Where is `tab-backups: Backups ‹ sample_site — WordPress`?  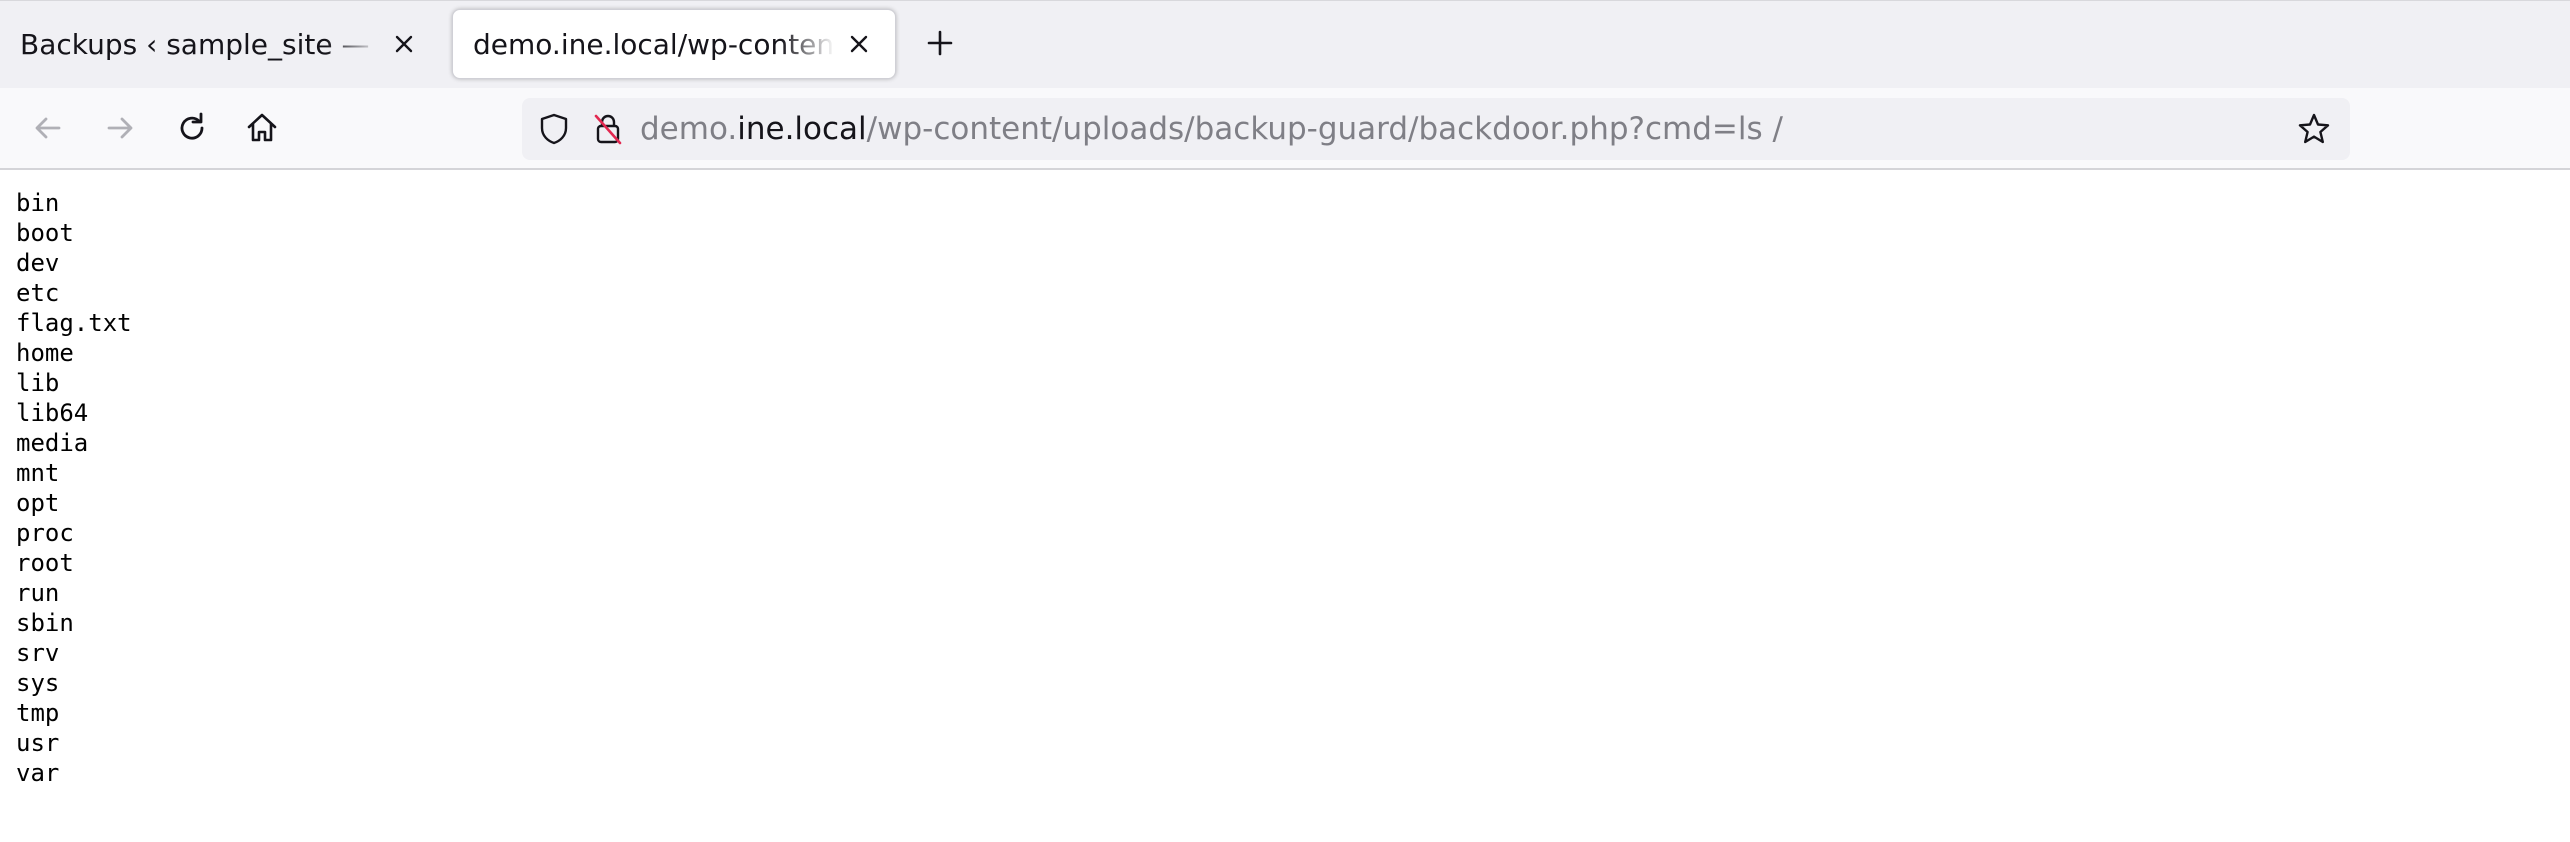
tab-backups: Backups ‹ sample_site — WordPress is located at coordinates (220, 44).